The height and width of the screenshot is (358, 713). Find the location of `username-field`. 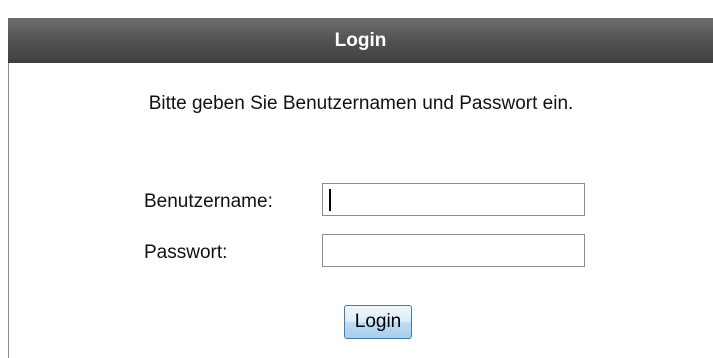

username-field is located at coordinates (453, 199).